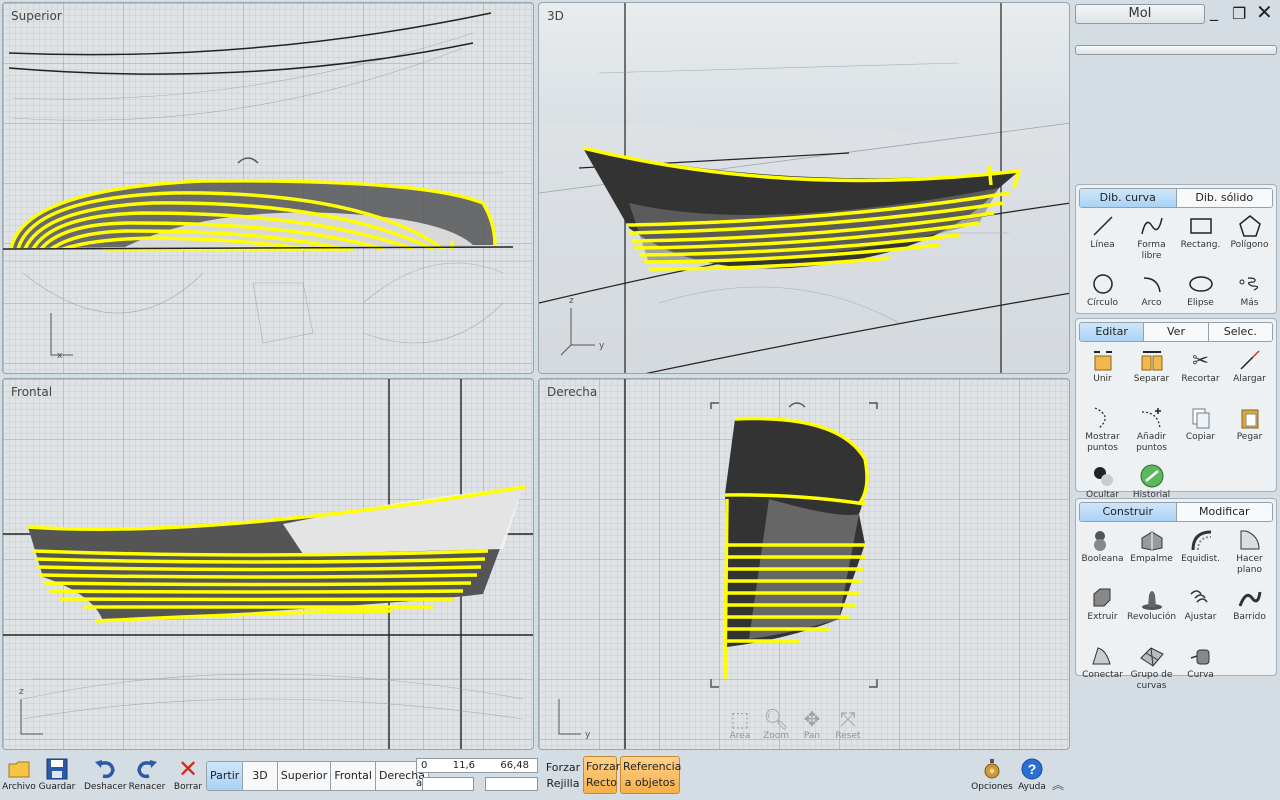 This screenshot has height=800, width=1280. I want to click on sweep-icon, so click(1250, 599).